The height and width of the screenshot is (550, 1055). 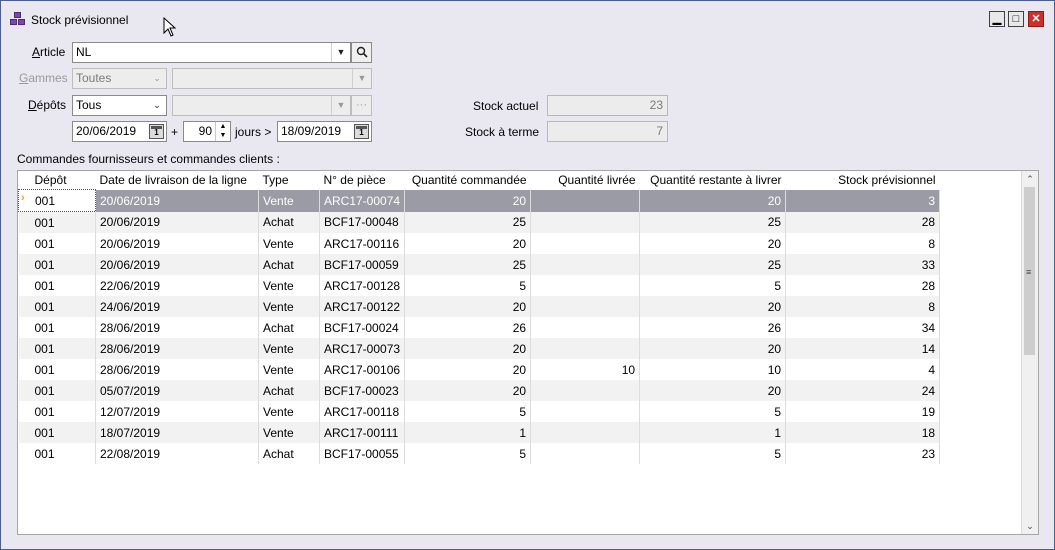 I want to click on table-cell: 4, so click(x=863, y=369).